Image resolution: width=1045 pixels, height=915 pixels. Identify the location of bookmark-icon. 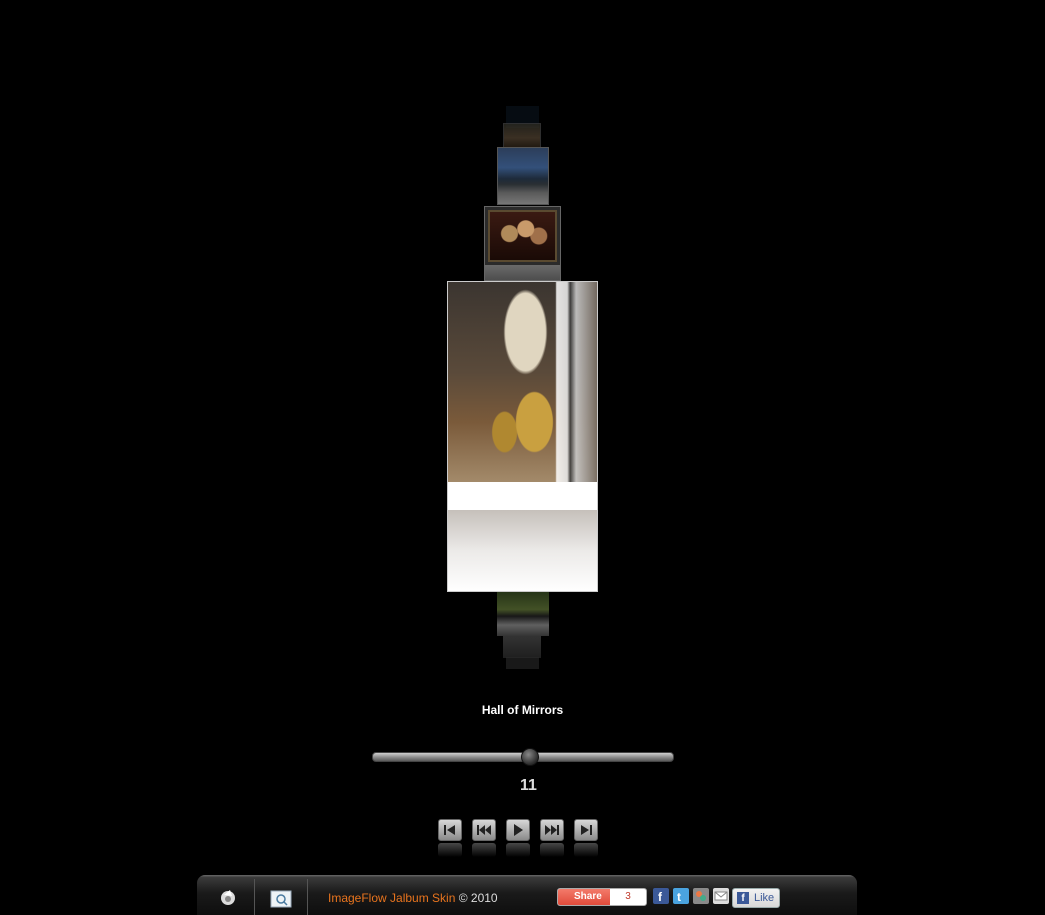
(701, 896).